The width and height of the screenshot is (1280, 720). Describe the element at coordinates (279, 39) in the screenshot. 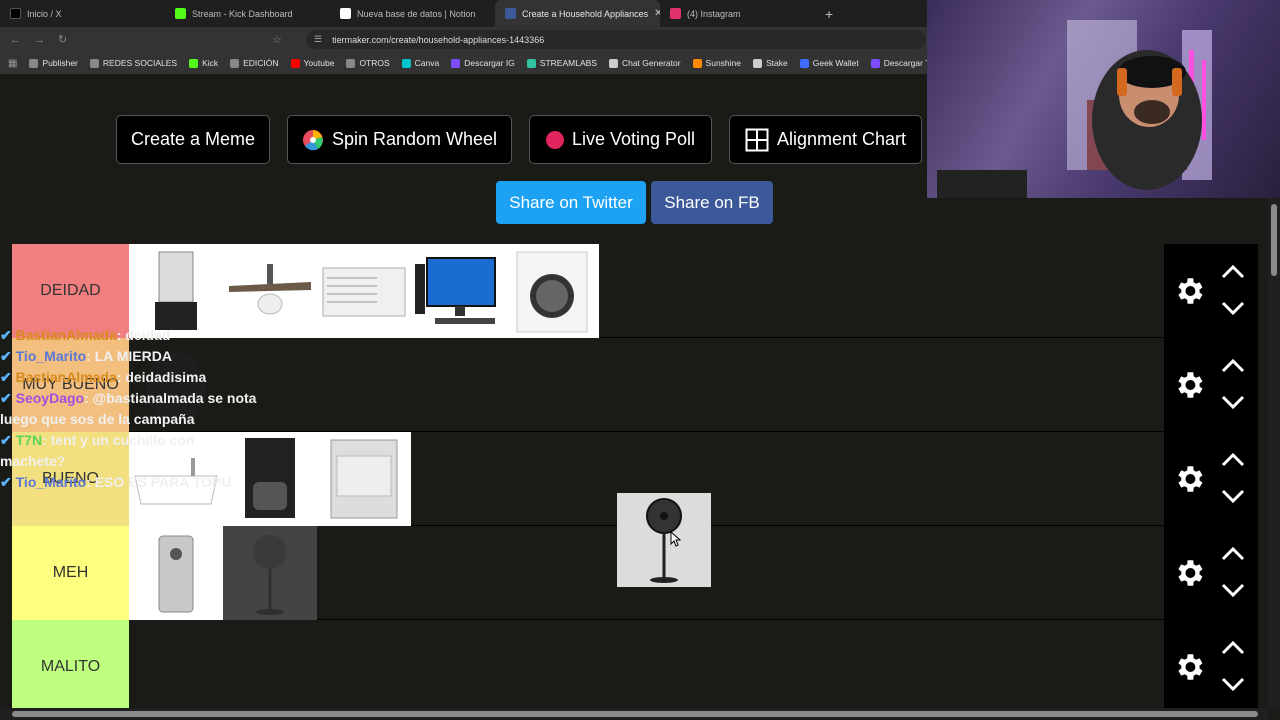

I see `bookmark-icon: ☆` at that location.